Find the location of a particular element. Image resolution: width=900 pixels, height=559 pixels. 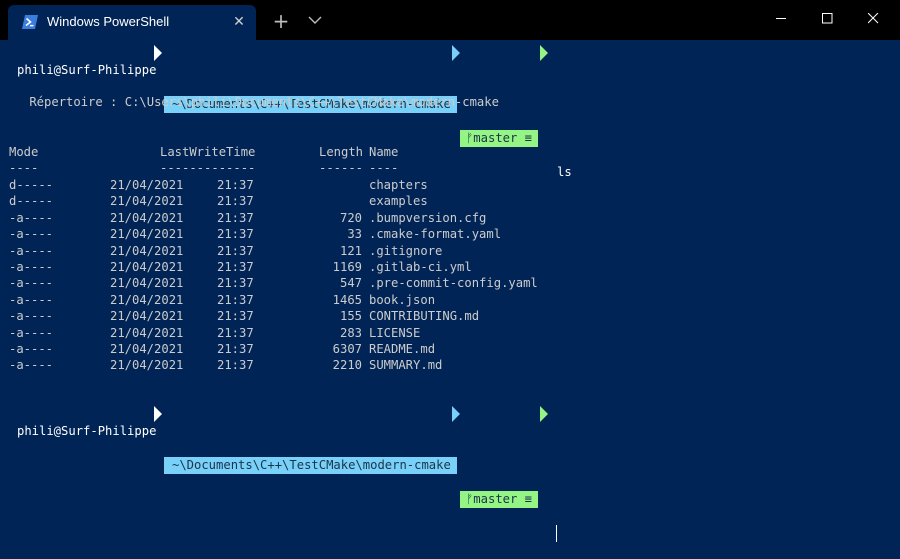

row-name: README.md is located at coordinates (402, 349).